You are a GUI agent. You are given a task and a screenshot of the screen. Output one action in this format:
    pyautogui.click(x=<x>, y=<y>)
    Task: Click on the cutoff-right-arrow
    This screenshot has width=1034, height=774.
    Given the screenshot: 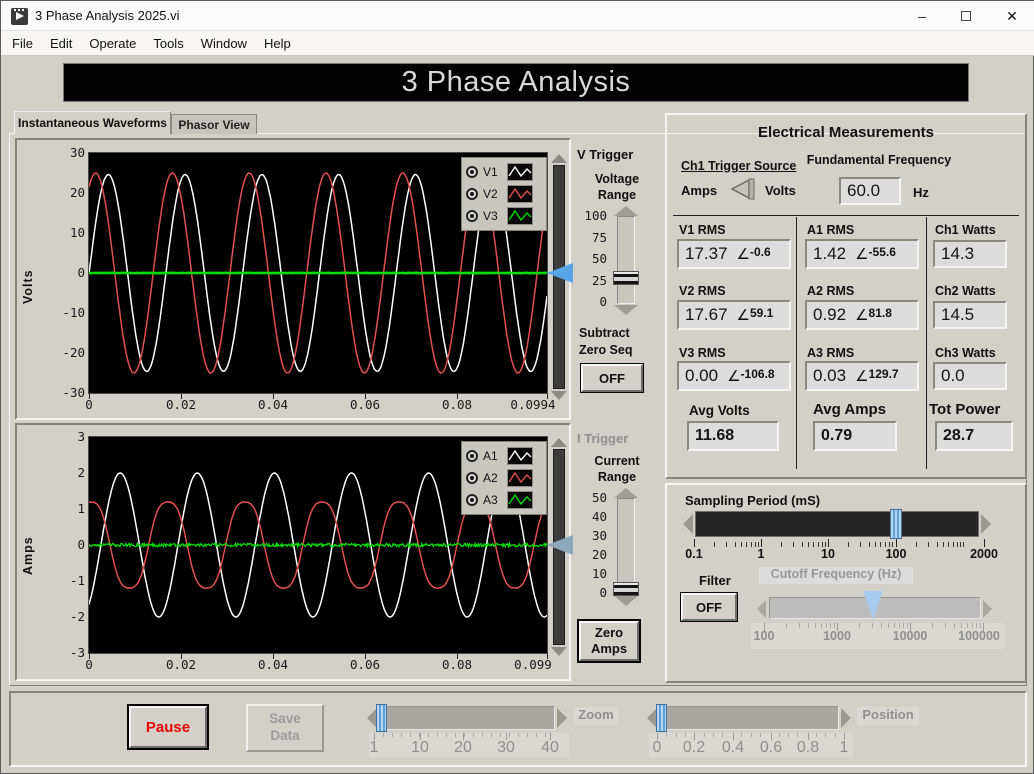 What is the action you would take?
    pyautogui.click(x=987, y=609)
    